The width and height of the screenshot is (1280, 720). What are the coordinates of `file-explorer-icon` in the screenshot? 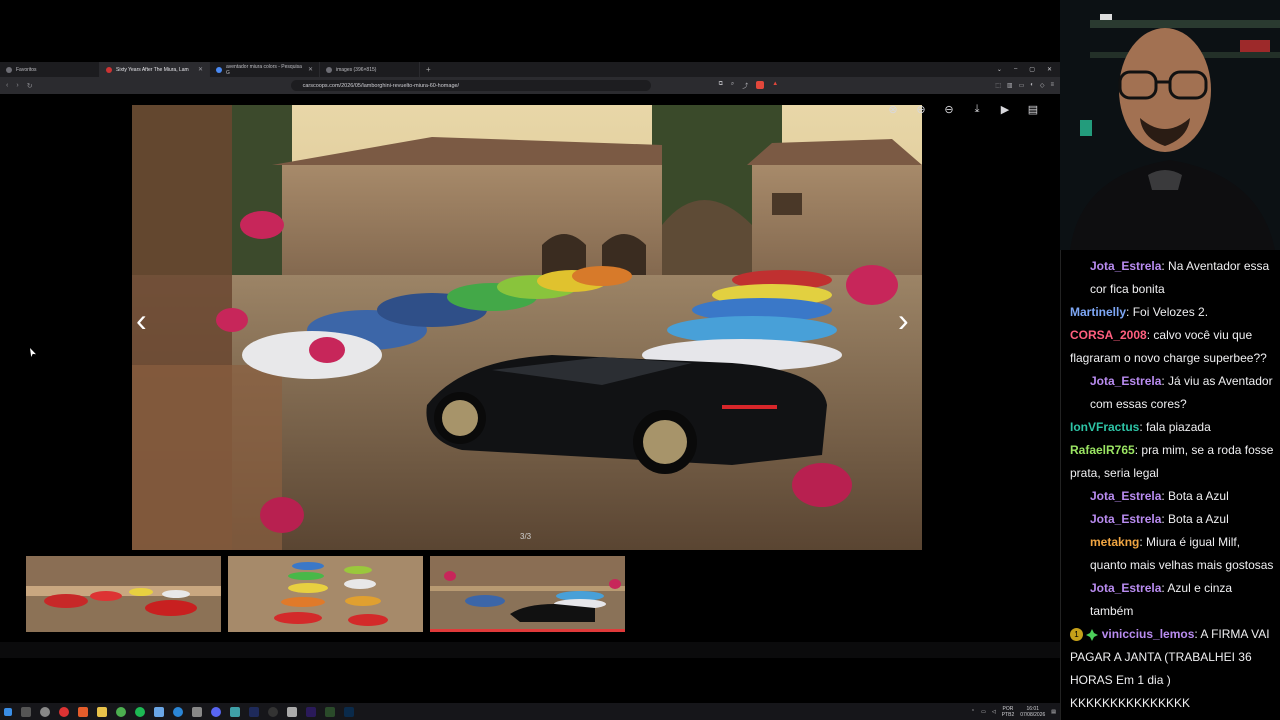 It's located at (102, 711).